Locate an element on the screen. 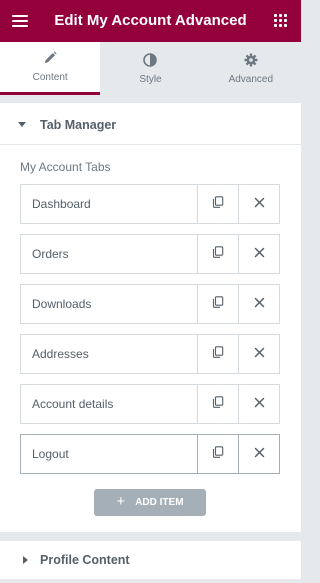  add-item-button: + ADD ITEM is located at coordinates (150, 502).